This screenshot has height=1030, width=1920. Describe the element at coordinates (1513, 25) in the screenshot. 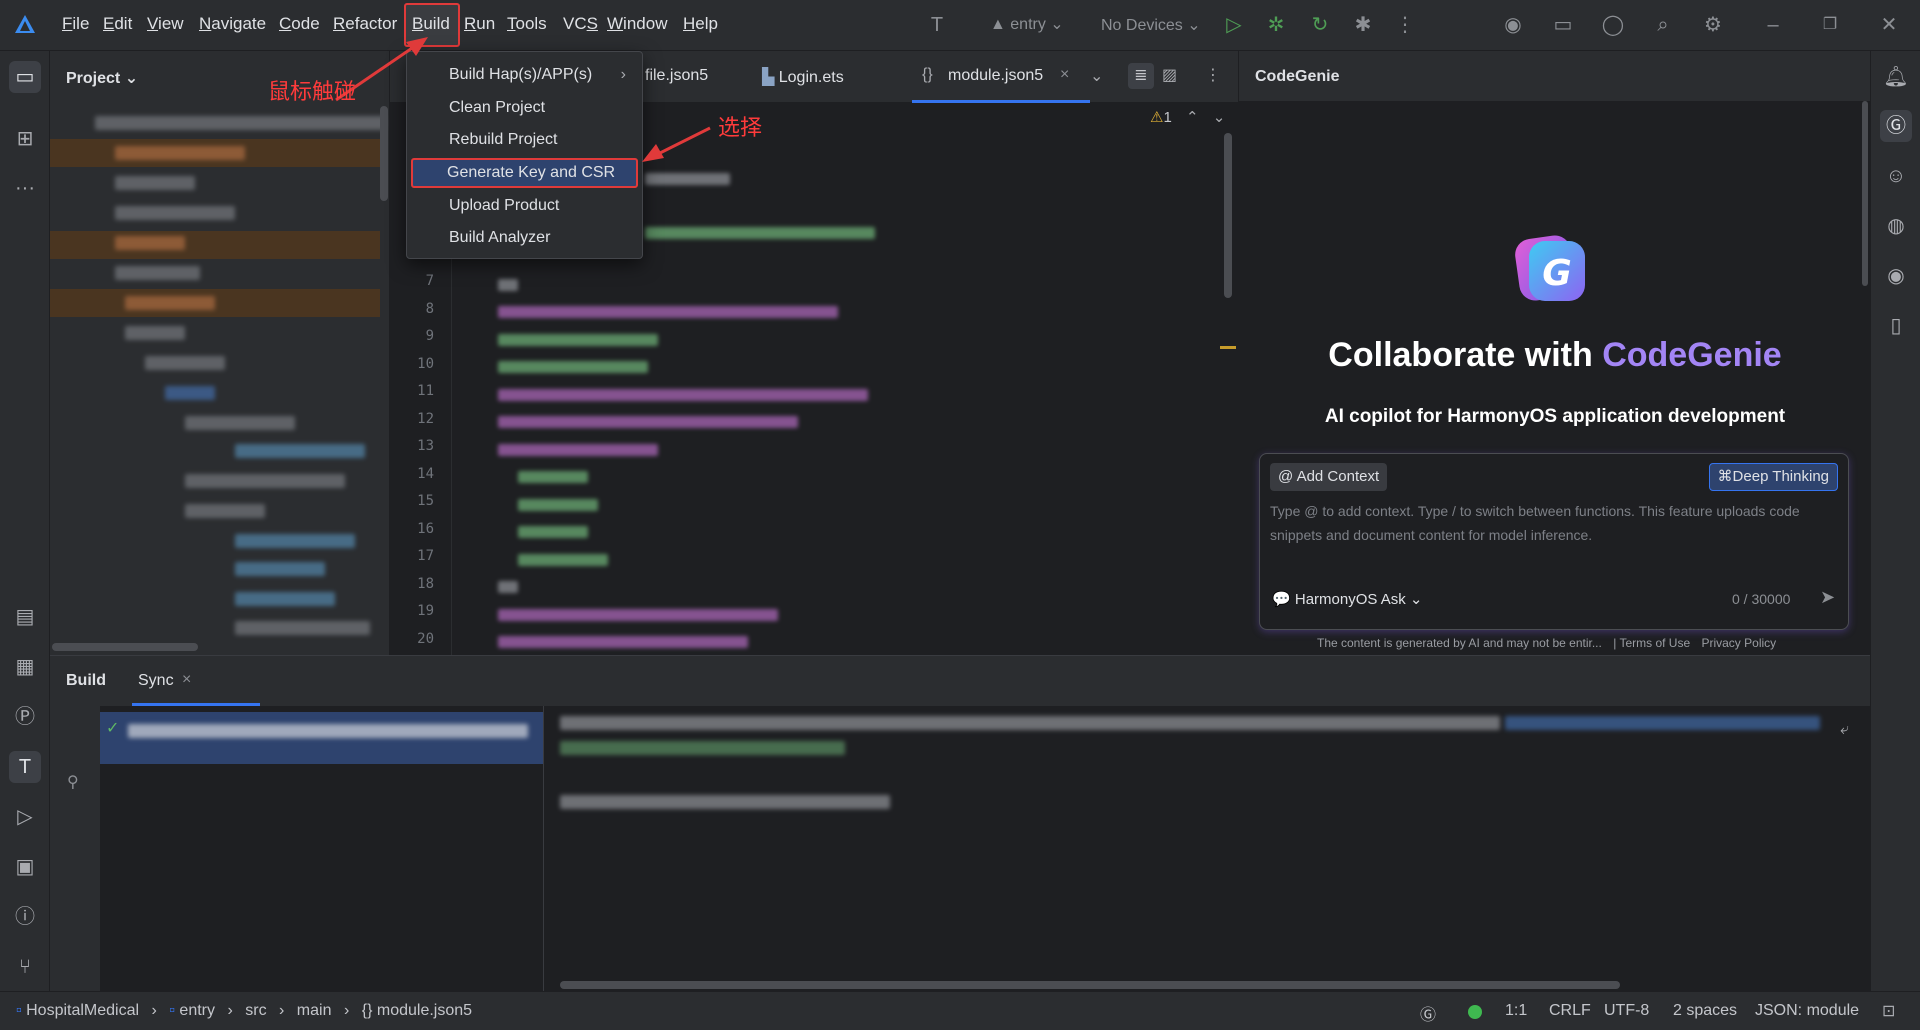

I see `target-icon: ◉` at that location.